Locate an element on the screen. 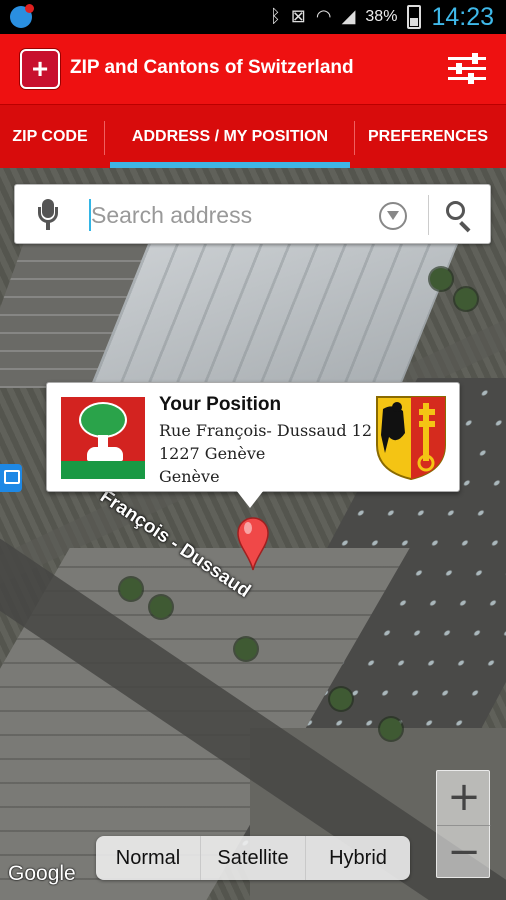 This screenshot has width=506, height=900. app-title: ZIP and Cantons of Switzerland is located at coordinates (212, 67).